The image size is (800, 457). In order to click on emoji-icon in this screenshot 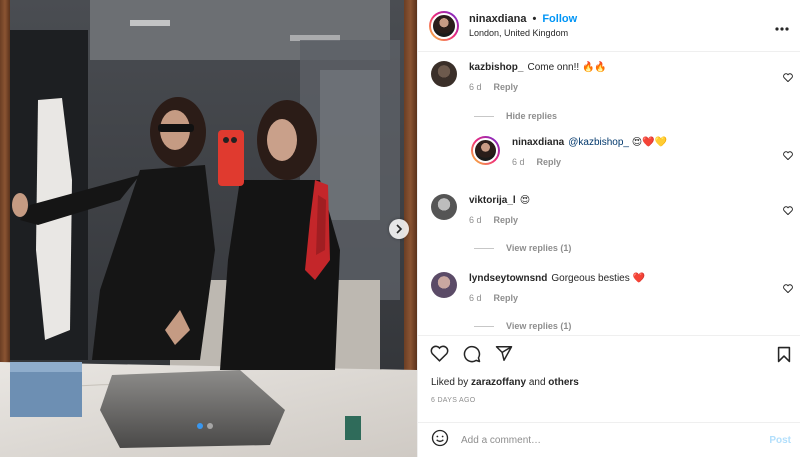, I will do `click(440, 437)`.